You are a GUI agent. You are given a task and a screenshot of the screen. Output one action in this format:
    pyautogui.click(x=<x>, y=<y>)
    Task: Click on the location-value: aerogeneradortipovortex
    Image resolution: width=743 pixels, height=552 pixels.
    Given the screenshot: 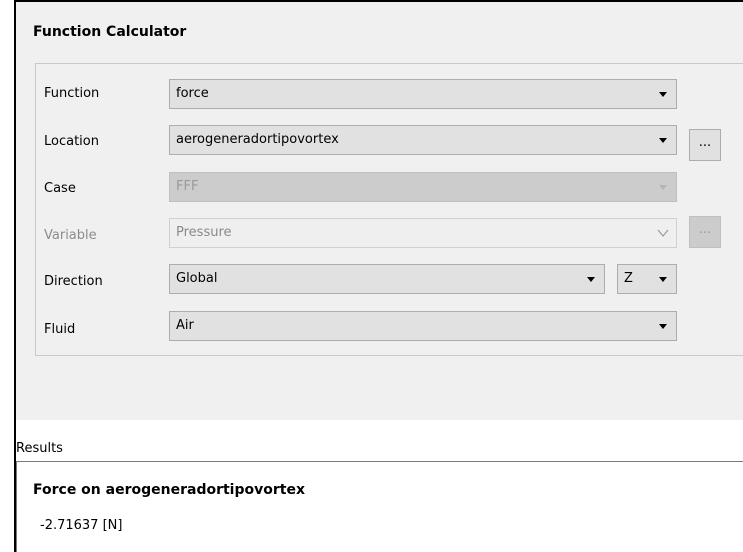 What is the action you would take?
    pyautogui.click(x=257, y=139)
    